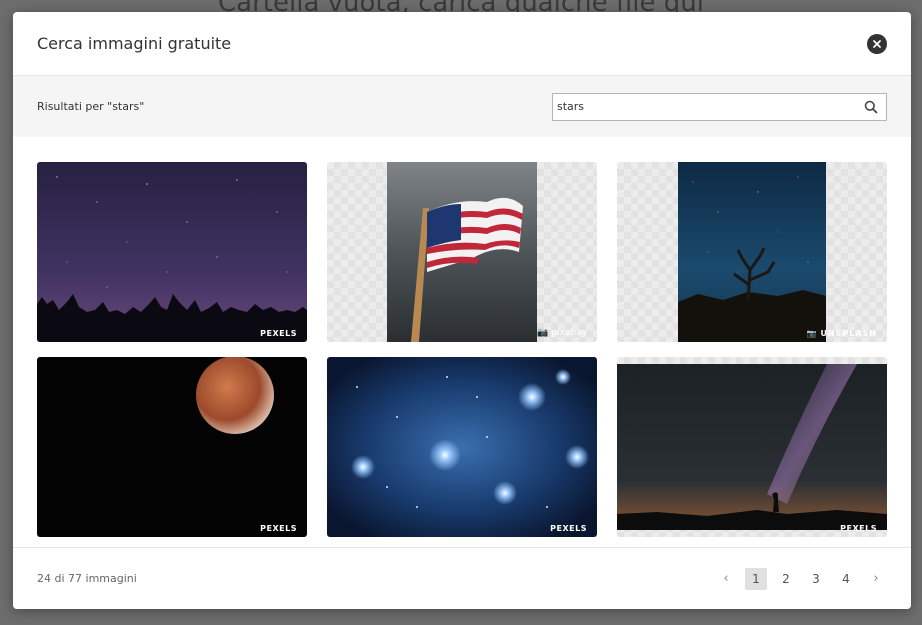 The image size is (922, 625). I want to click on image-card: 📷 pixabay, so click(462, 252).